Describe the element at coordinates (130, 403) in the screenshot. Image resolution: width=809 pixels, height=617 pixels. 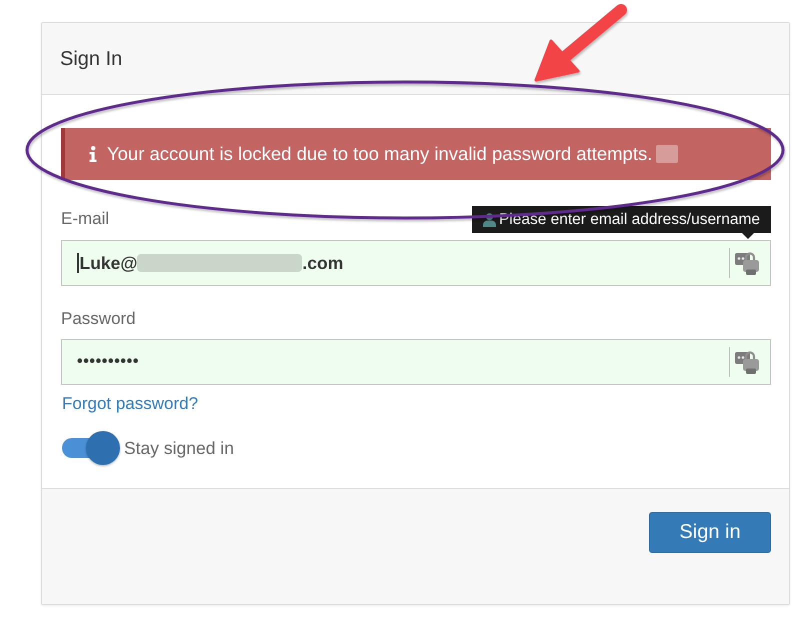
I see `forgot-password-link: Forgot password?` at that location.